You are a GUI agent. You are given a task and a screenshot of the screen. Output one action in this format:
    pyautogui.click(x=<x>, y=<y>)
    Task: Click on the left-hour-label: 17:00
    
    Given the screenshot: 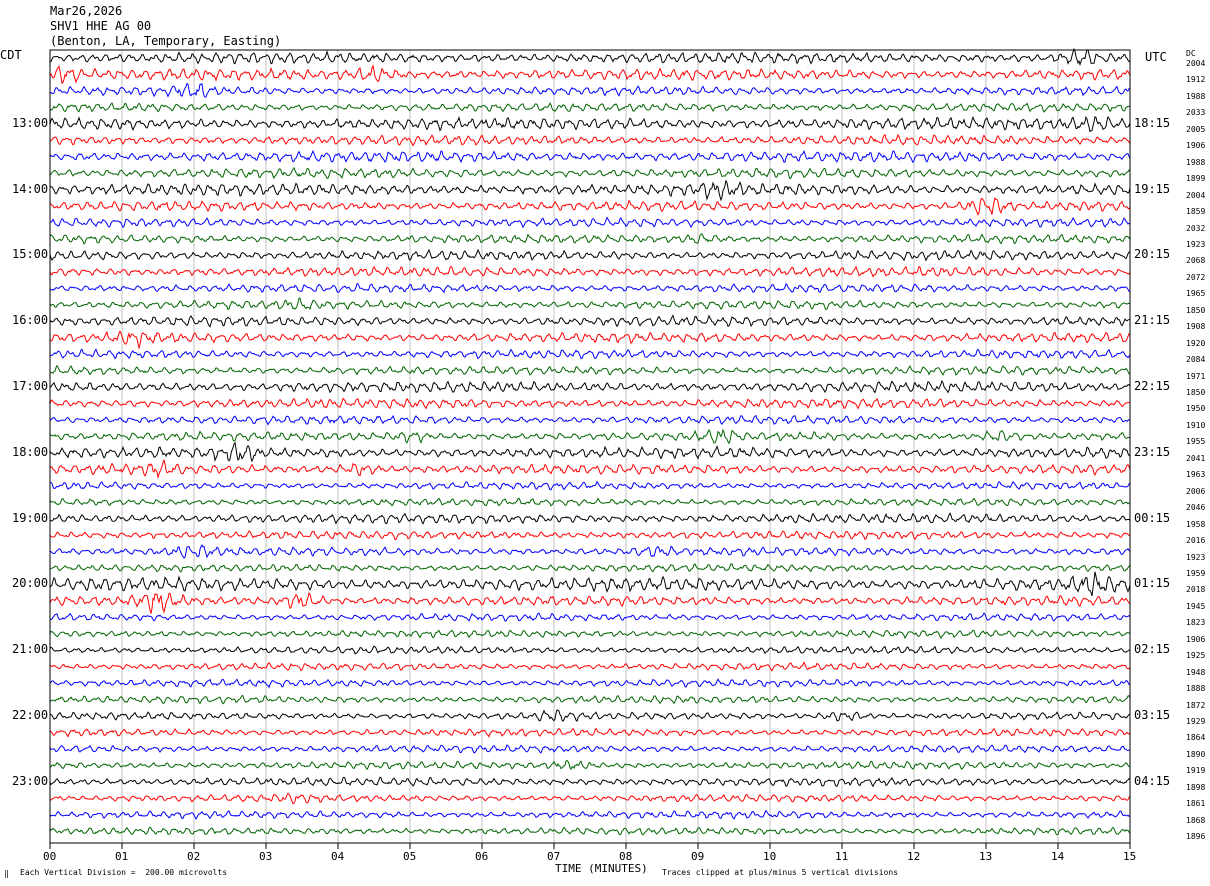 What is the action you would take?
    pyautogui.click(x=30, y=386)
    